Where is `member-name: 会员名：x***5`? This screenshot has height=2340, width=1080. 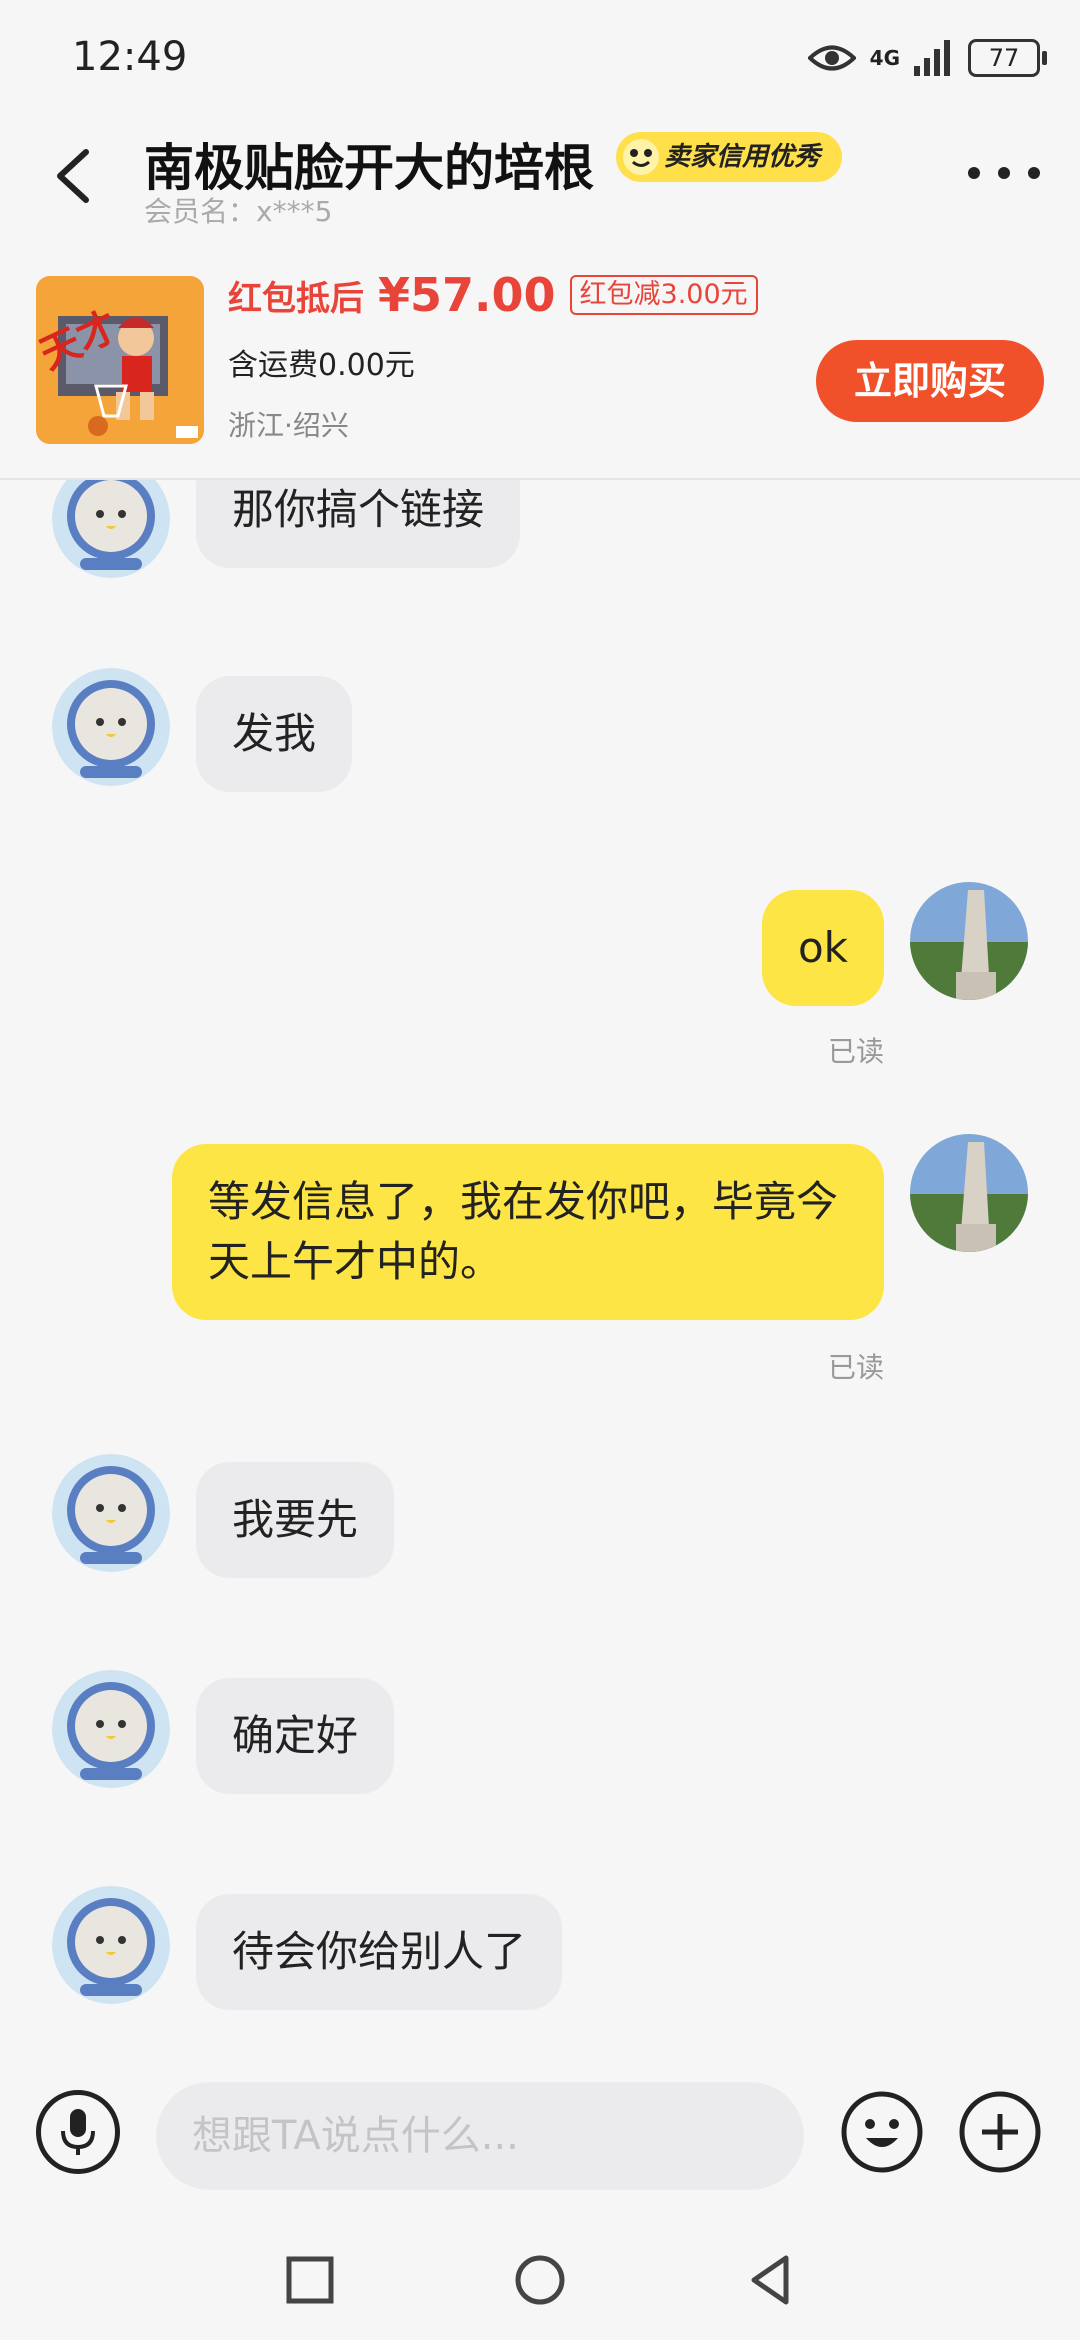
member-name: 会员名：x***5 is located at coordinates (238, 211).